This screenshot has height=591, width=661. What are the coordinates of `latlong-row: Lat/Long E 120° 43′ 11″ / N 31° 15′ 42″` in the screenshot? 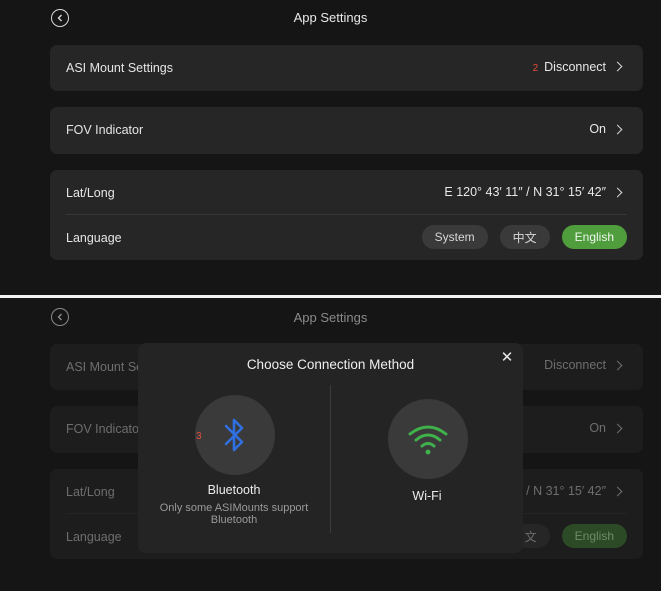 It's located at (346, 192).